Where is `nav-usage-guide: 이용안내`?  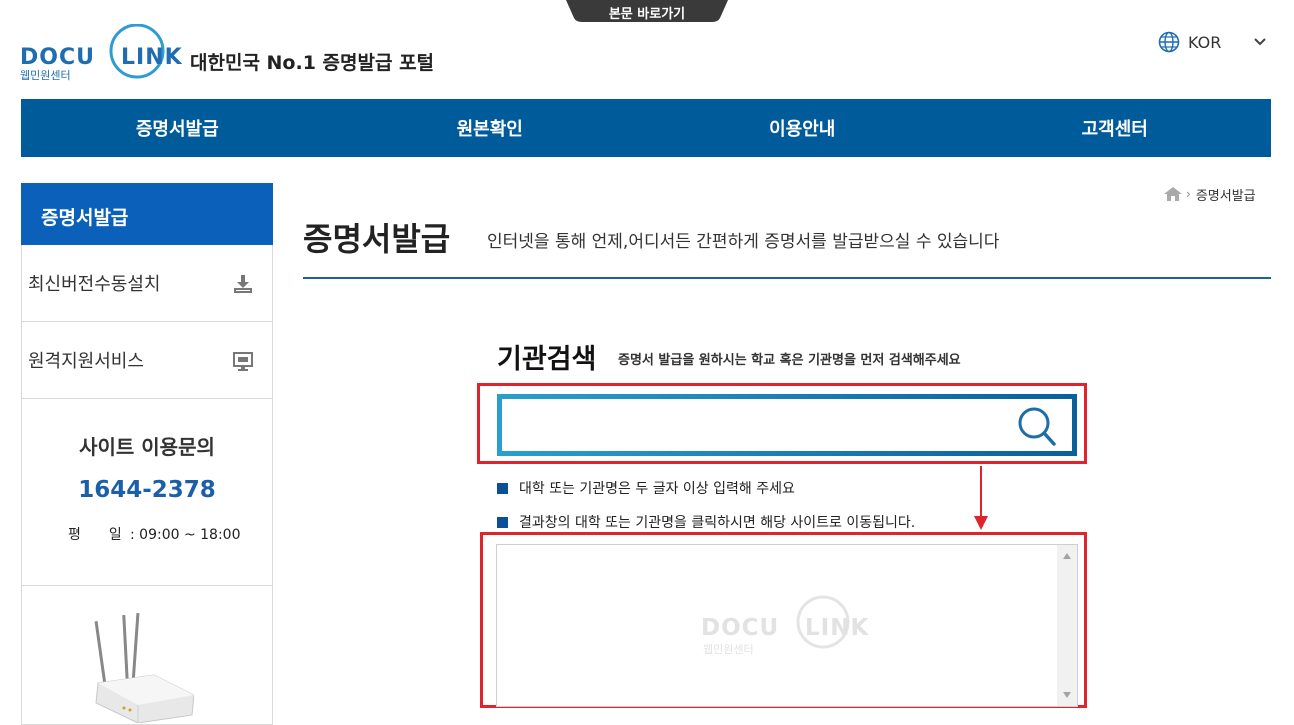
nav-usage-guide: 이용안내 is located at coordinates (802, 128).